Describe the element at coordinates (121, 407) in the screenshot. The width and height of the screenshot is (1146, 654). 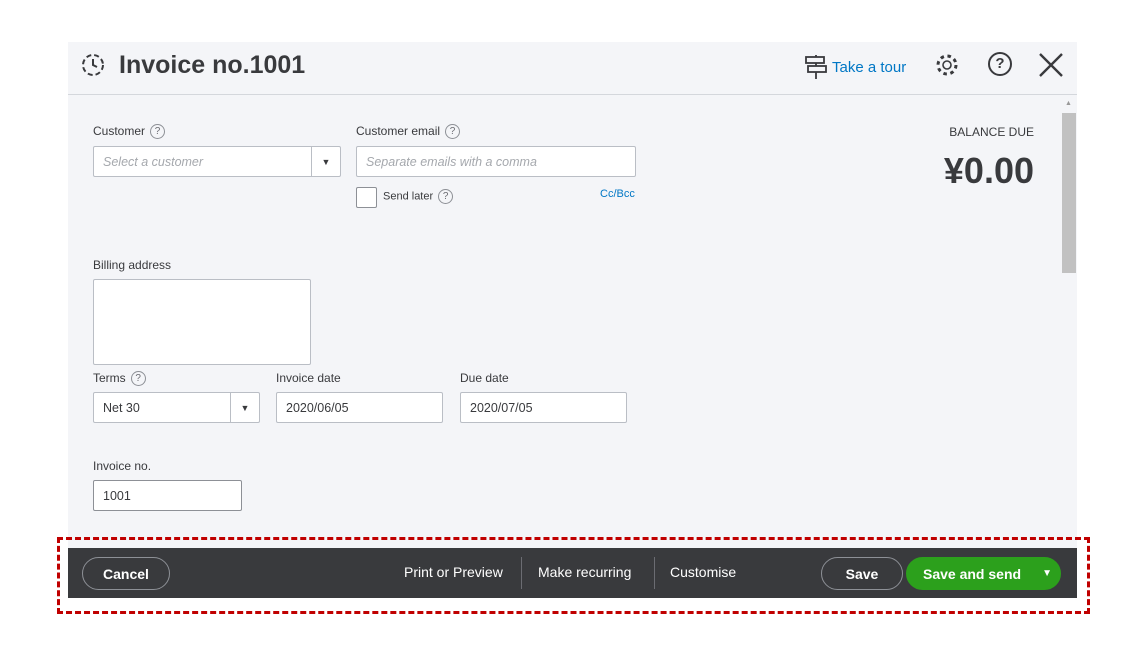
I see `terms-value: Net 30` at that location.